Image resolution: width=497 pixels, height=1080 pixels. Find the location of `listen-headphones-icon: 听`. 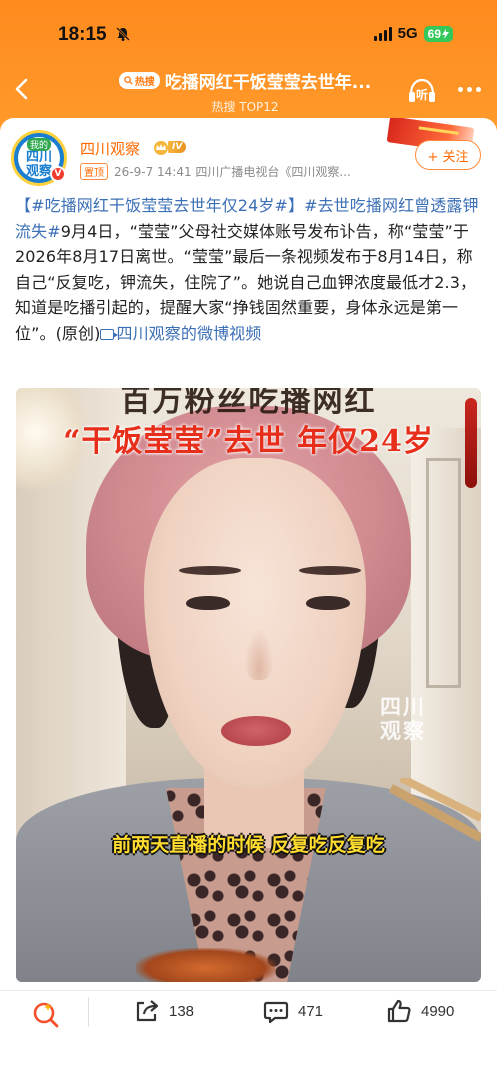

listen-headphones-icon: 听 is located at coordinates (422, 91).